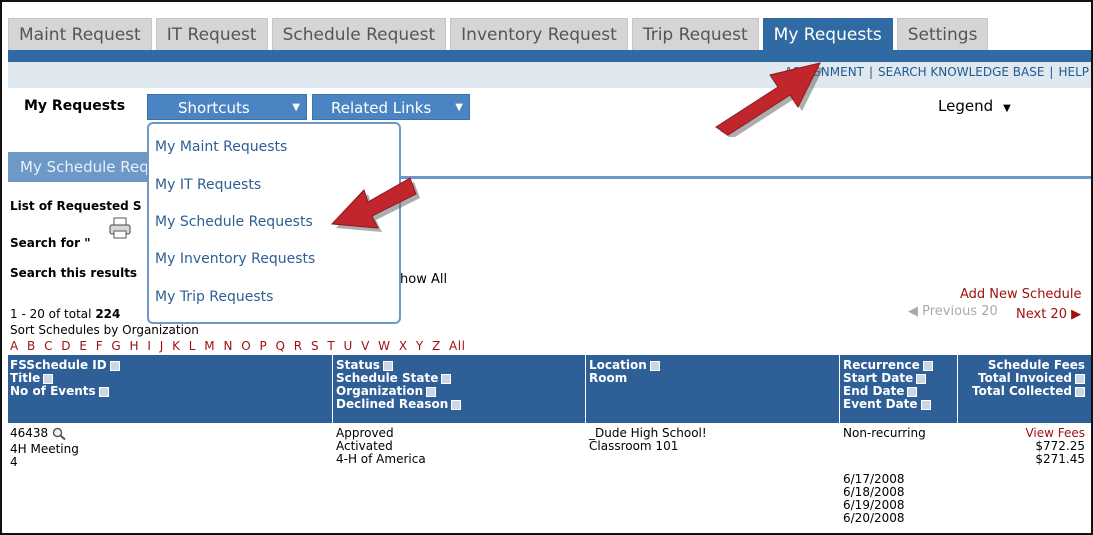 The image size is (1093, 535). I want to click on search-knowledge-base-link: SEARCH KNOWLEDGE BASE, so click(961, 72).